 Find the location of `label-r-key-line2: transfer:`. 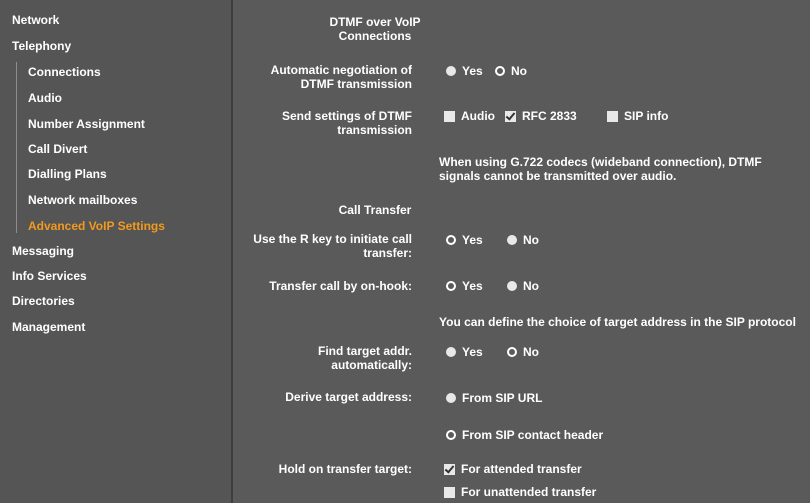

label-r-key-line2: transfer: is located at coordinates (387, 253).